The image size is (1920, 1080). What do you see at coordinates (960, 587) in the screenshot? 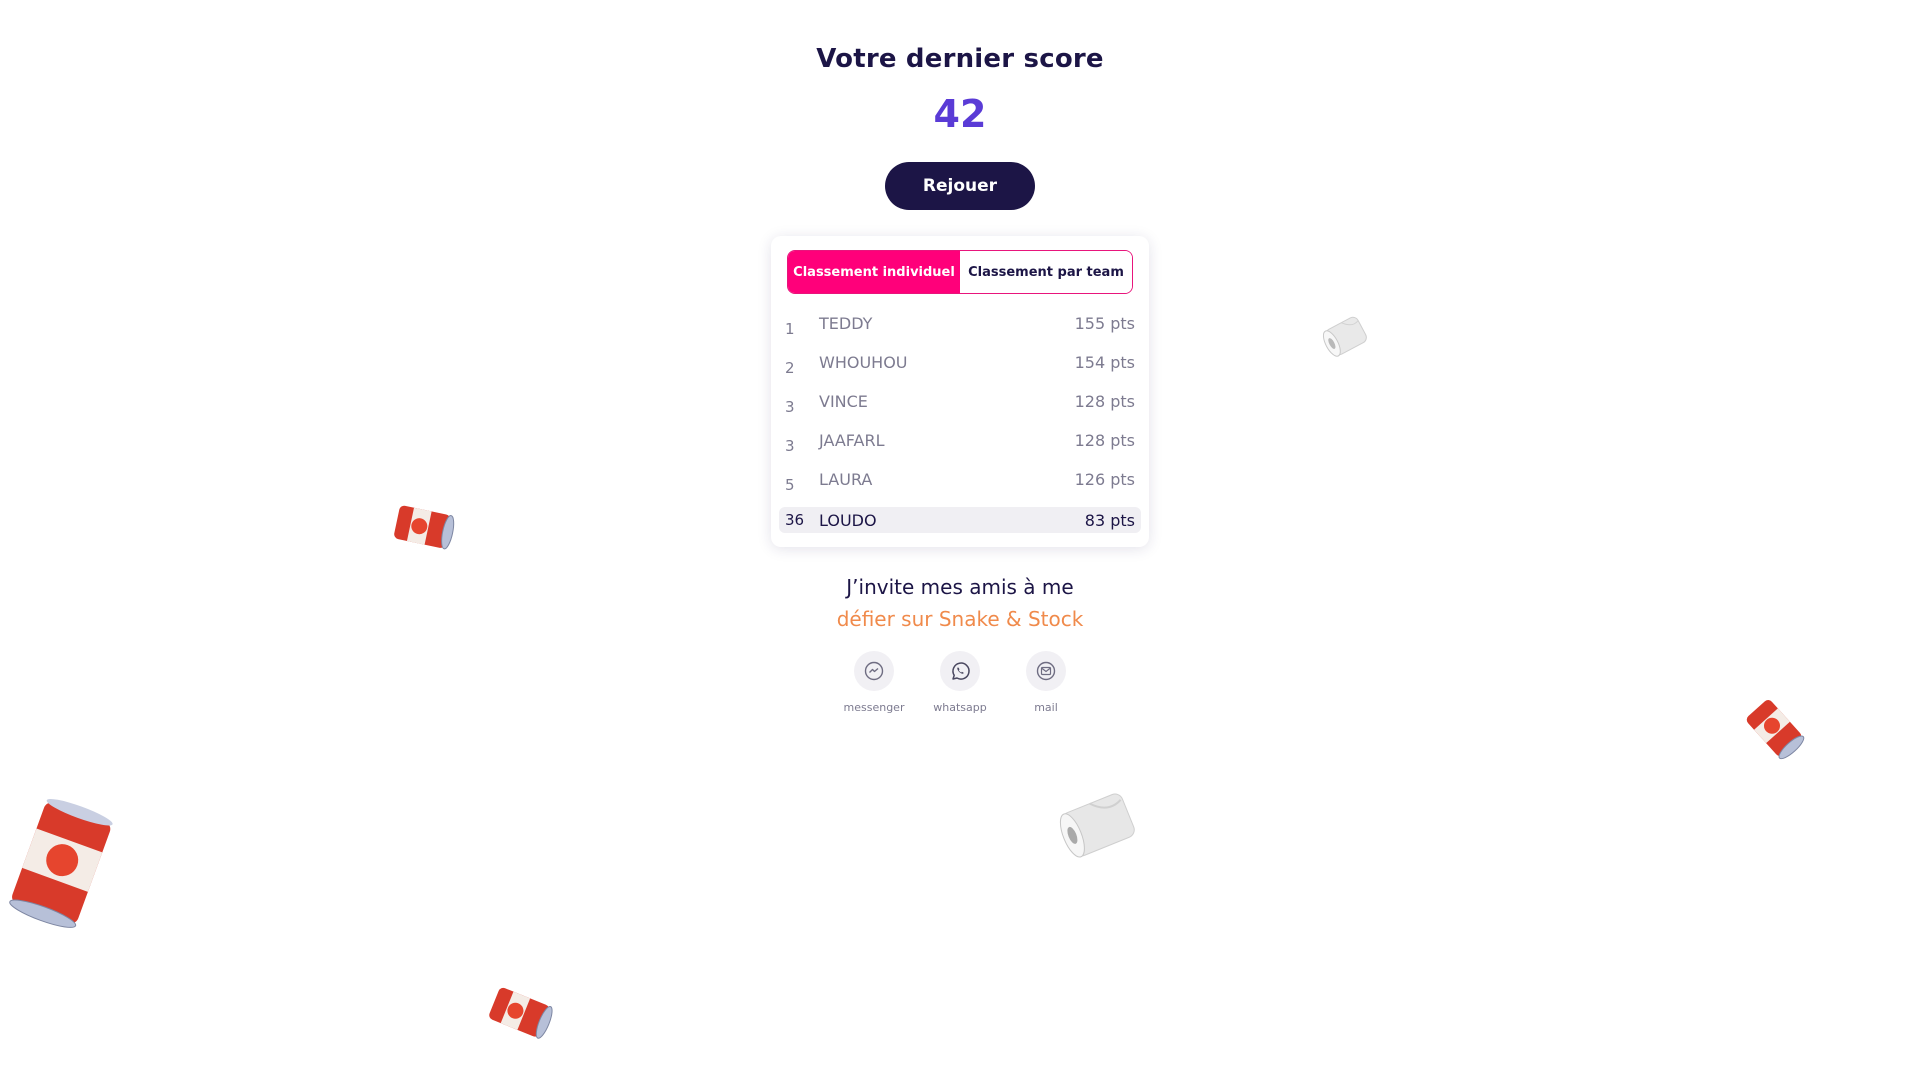
I see `invite-text: J’invite mes amis à me` at bounding box center [960, 587].